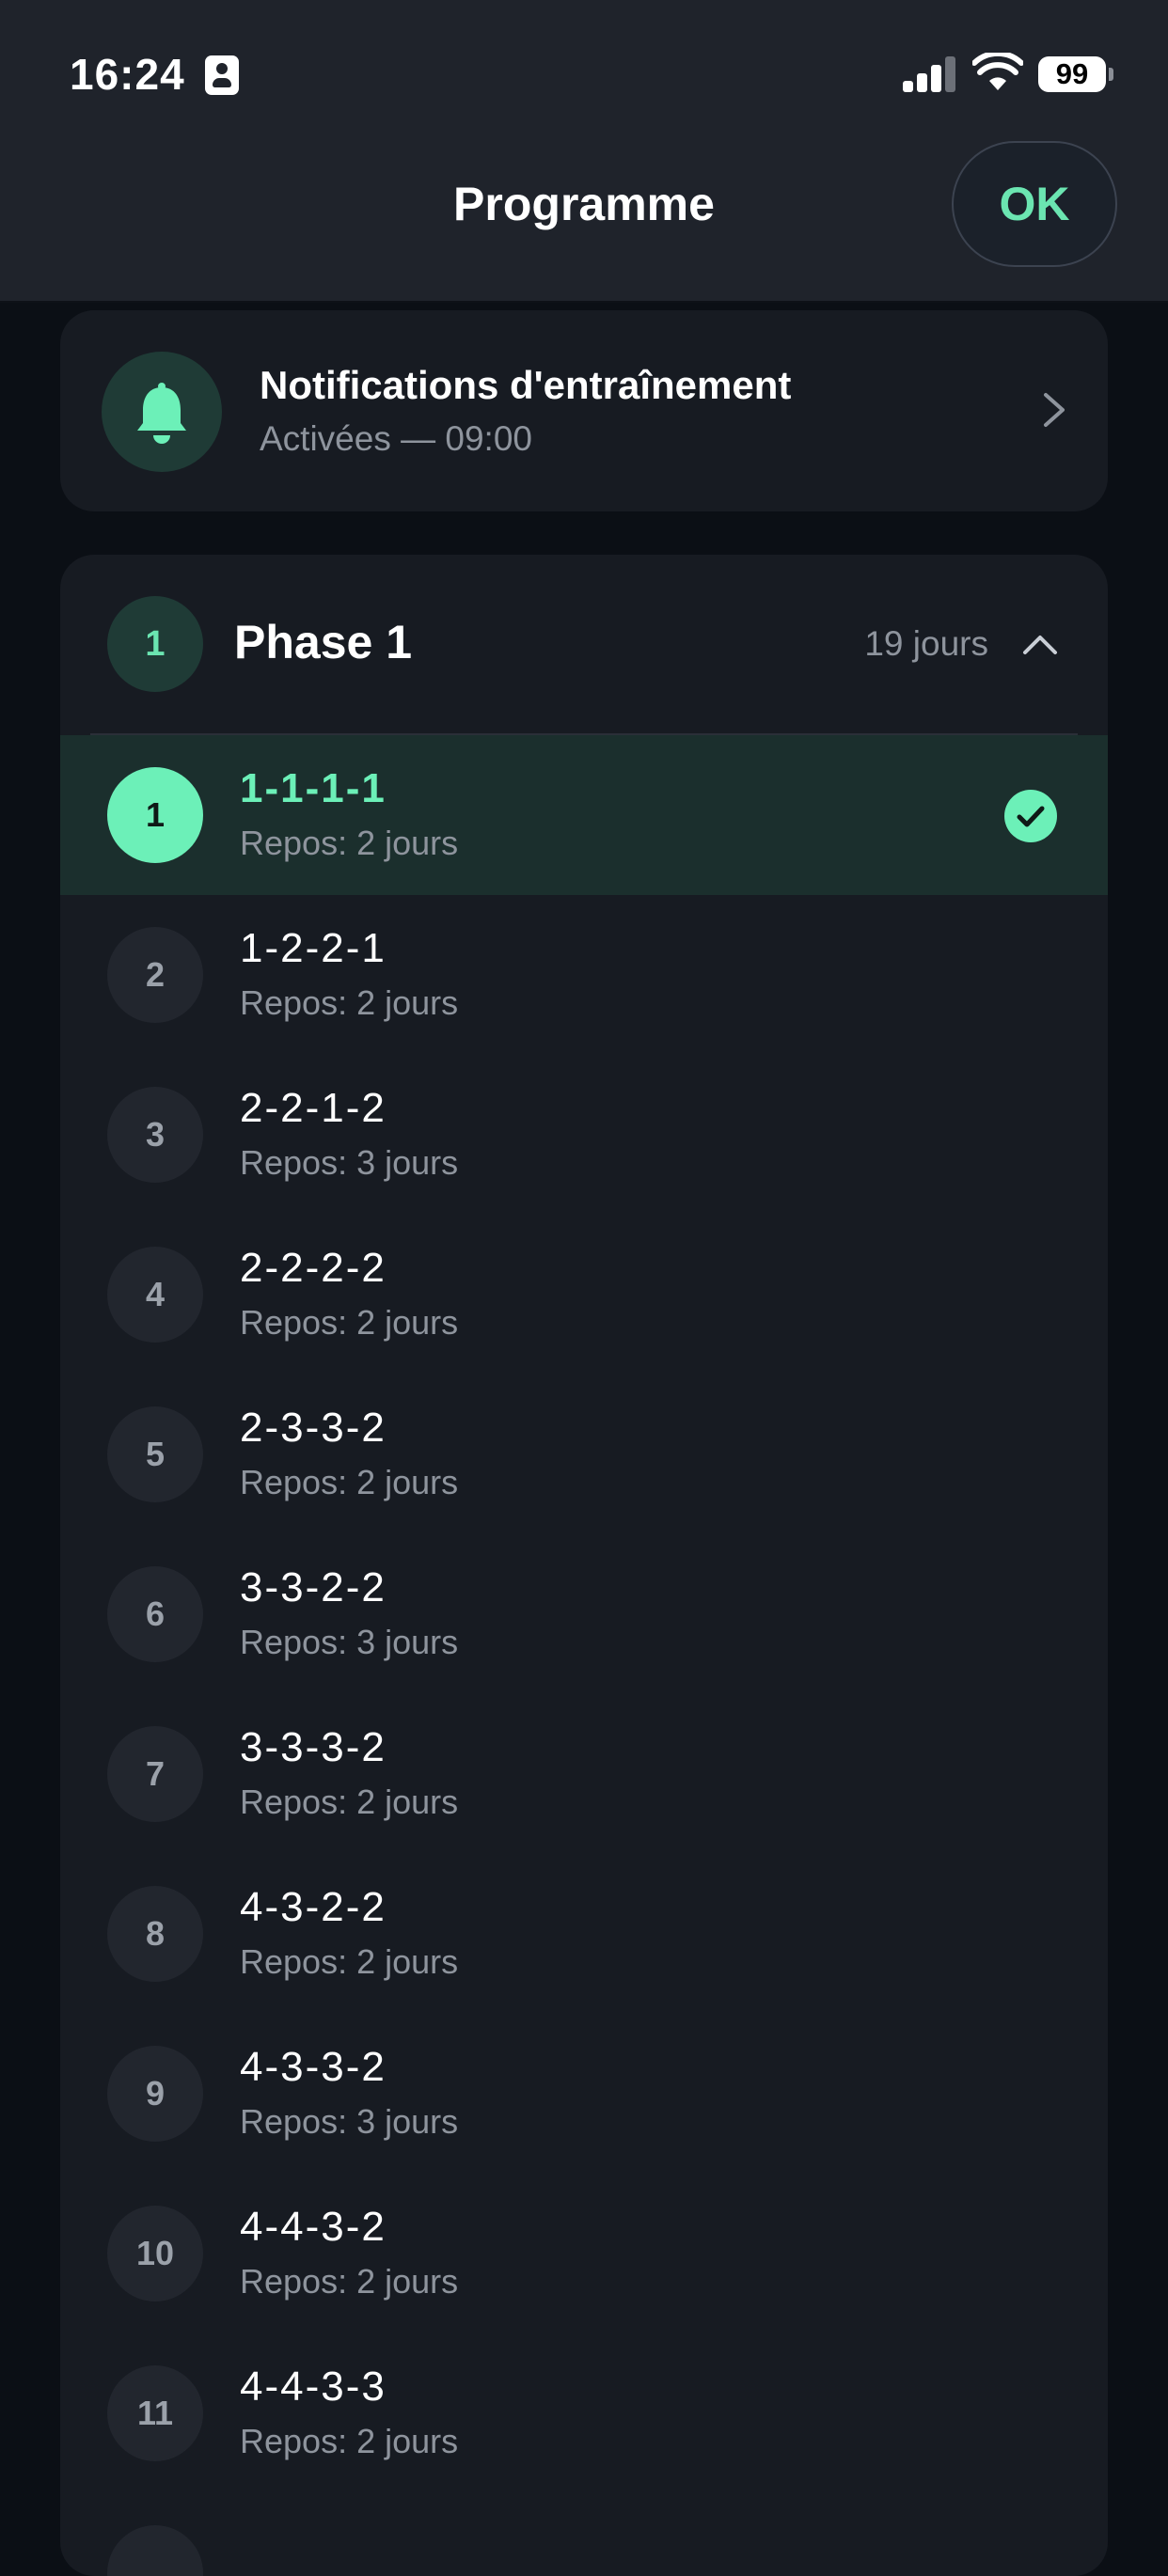 This screenshot has width=1168, height=2576. I want to click on ok-button: OK, so click(1034, 204).